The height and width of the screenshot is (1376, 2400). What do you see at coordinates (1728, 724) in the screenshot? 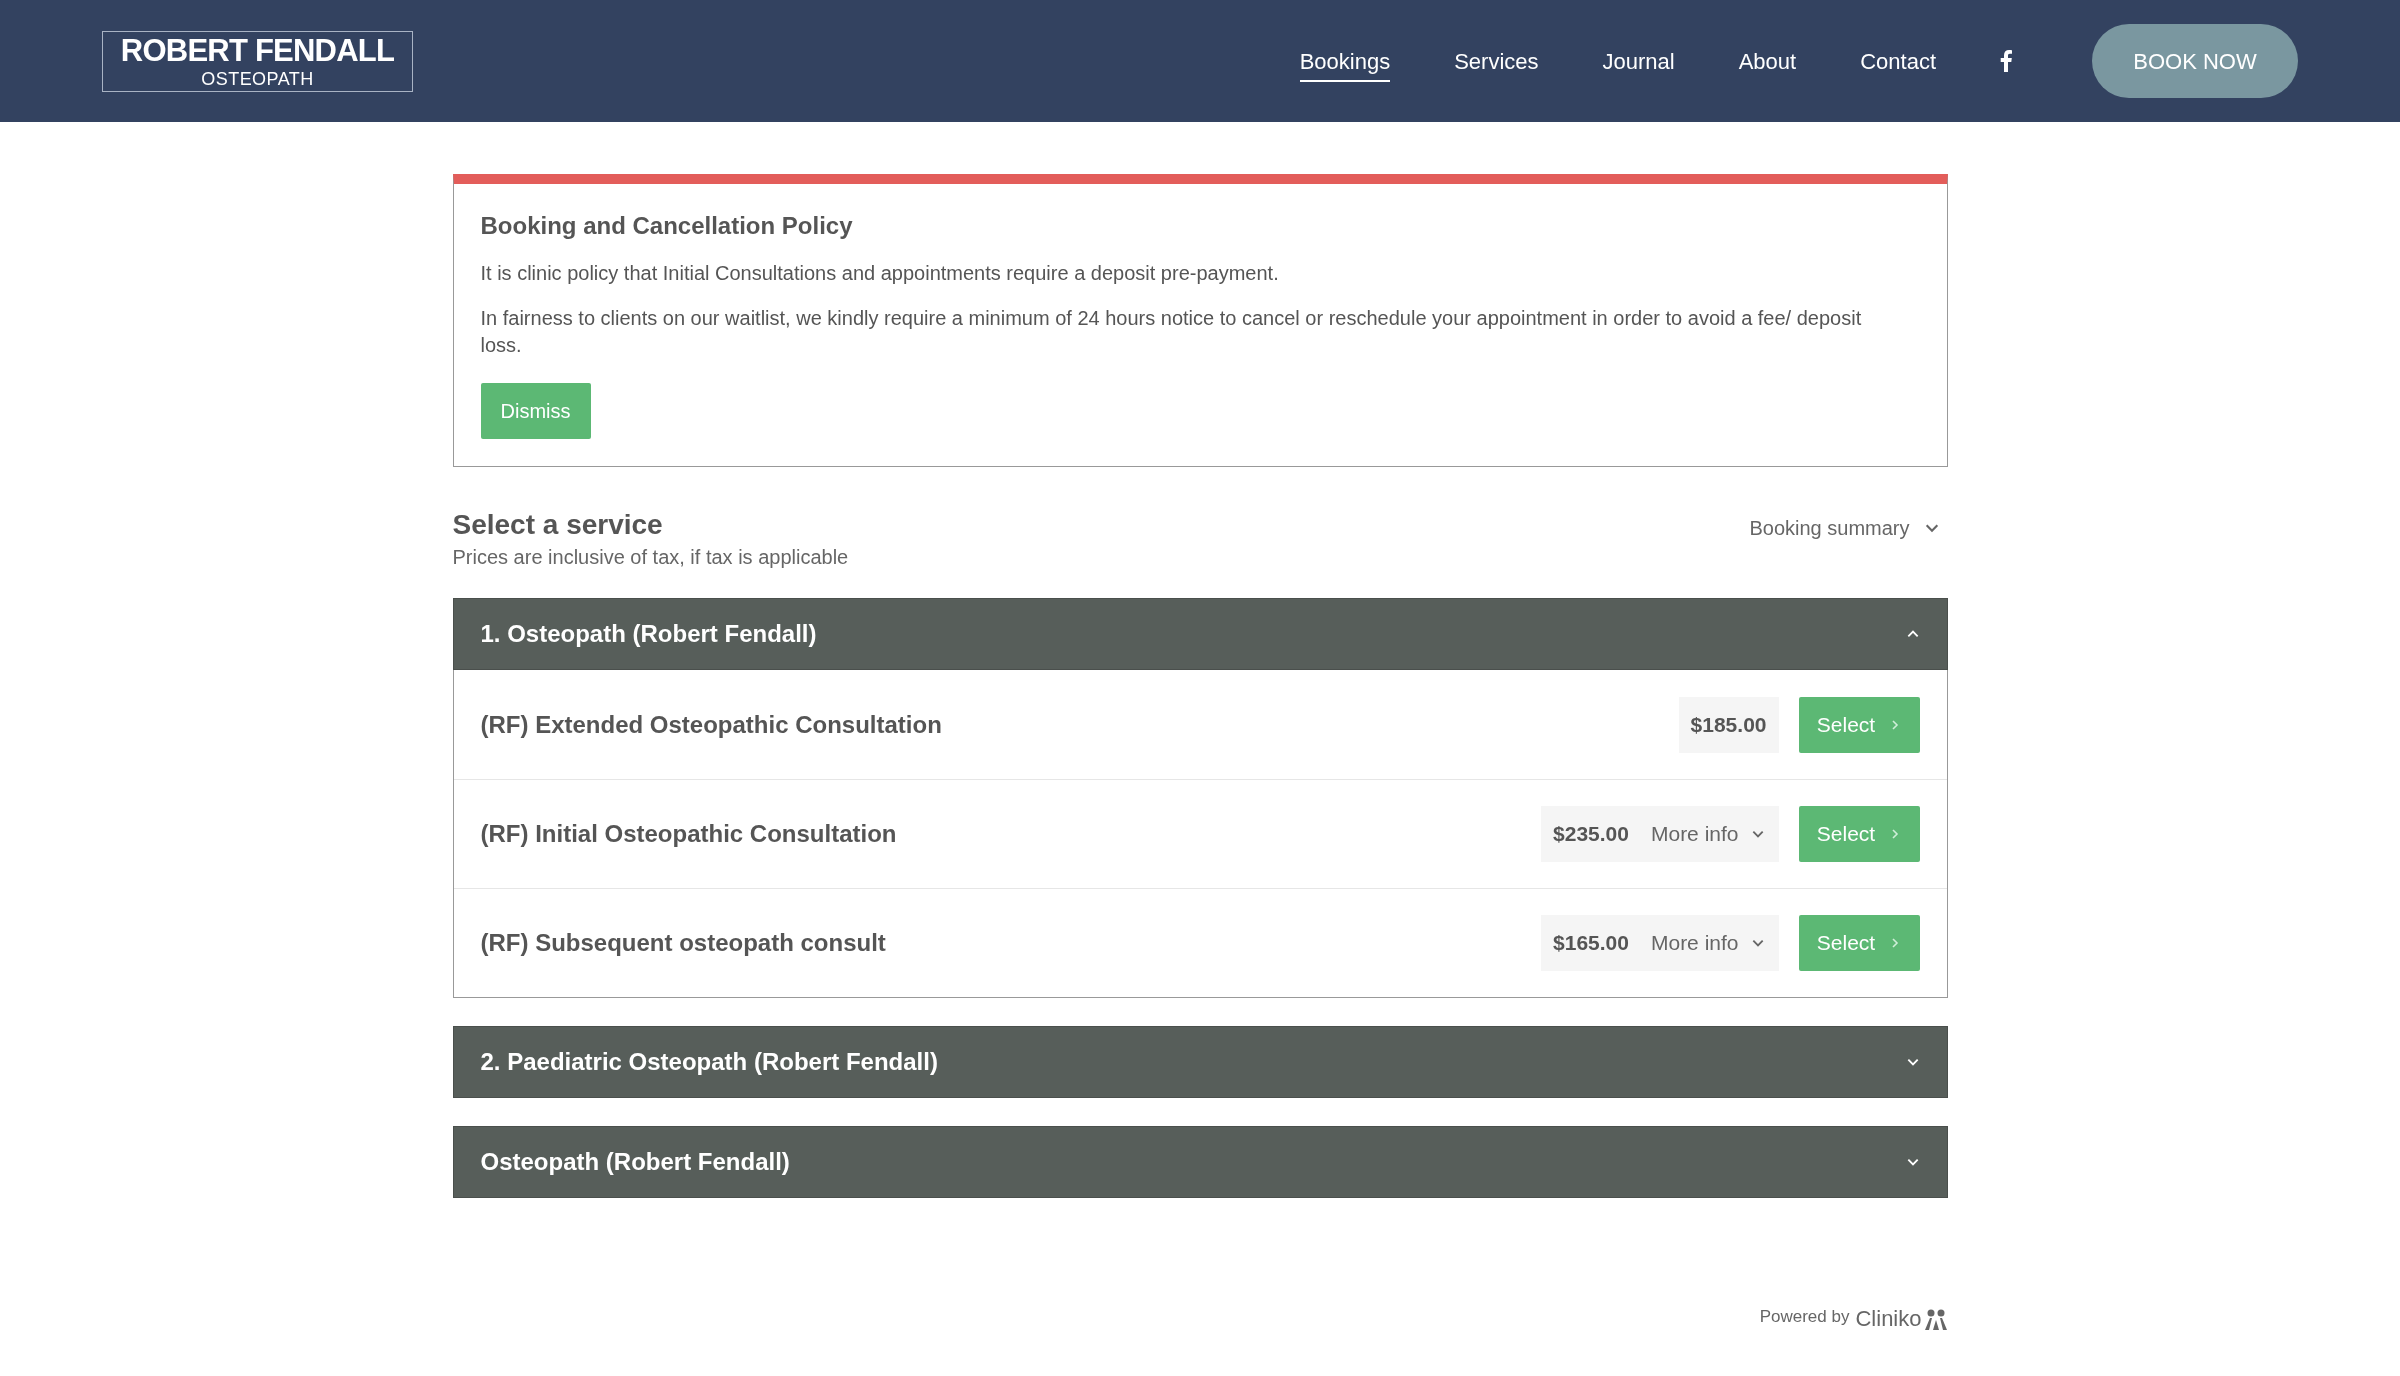
I see `price-tag: $185.00` at bounding box center [1728, 724].